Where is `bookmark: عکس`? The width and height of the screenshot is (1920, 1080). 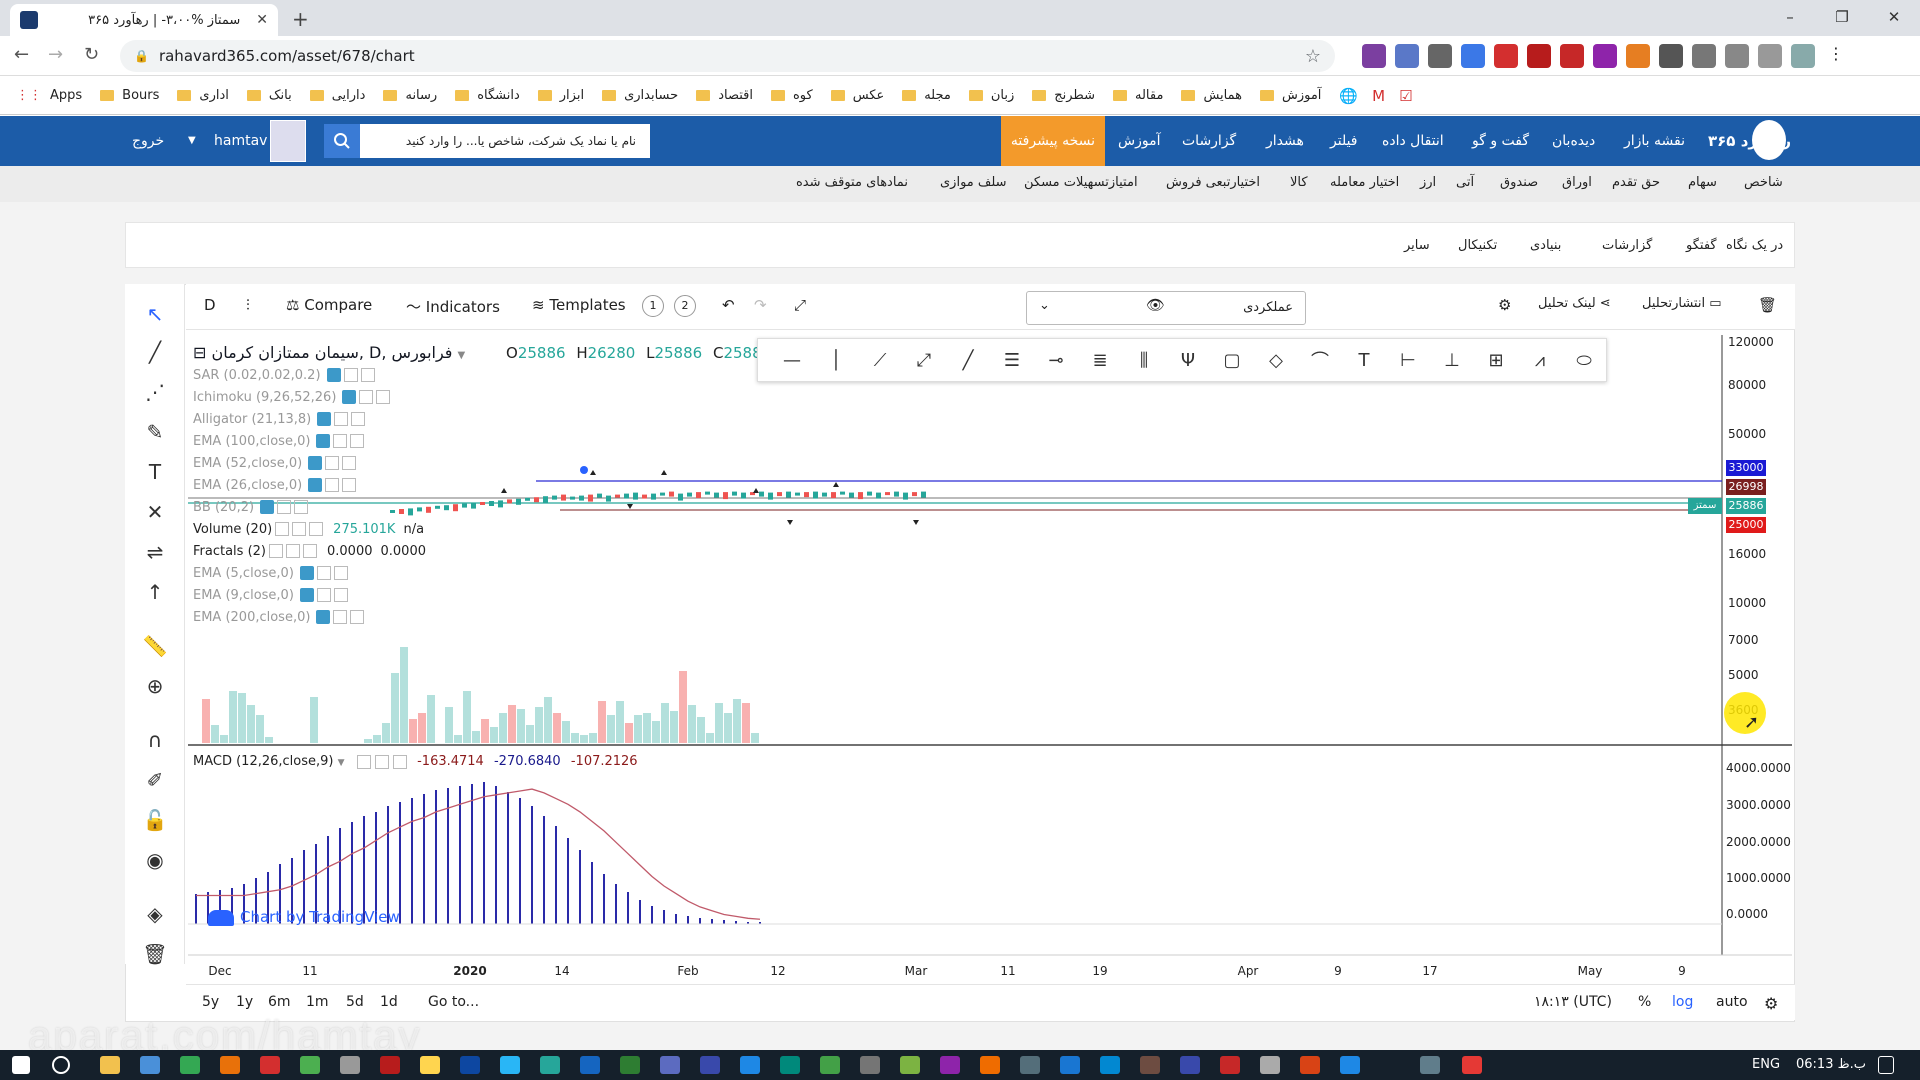
bookmark: عکس is located at coordinates (857, 95).